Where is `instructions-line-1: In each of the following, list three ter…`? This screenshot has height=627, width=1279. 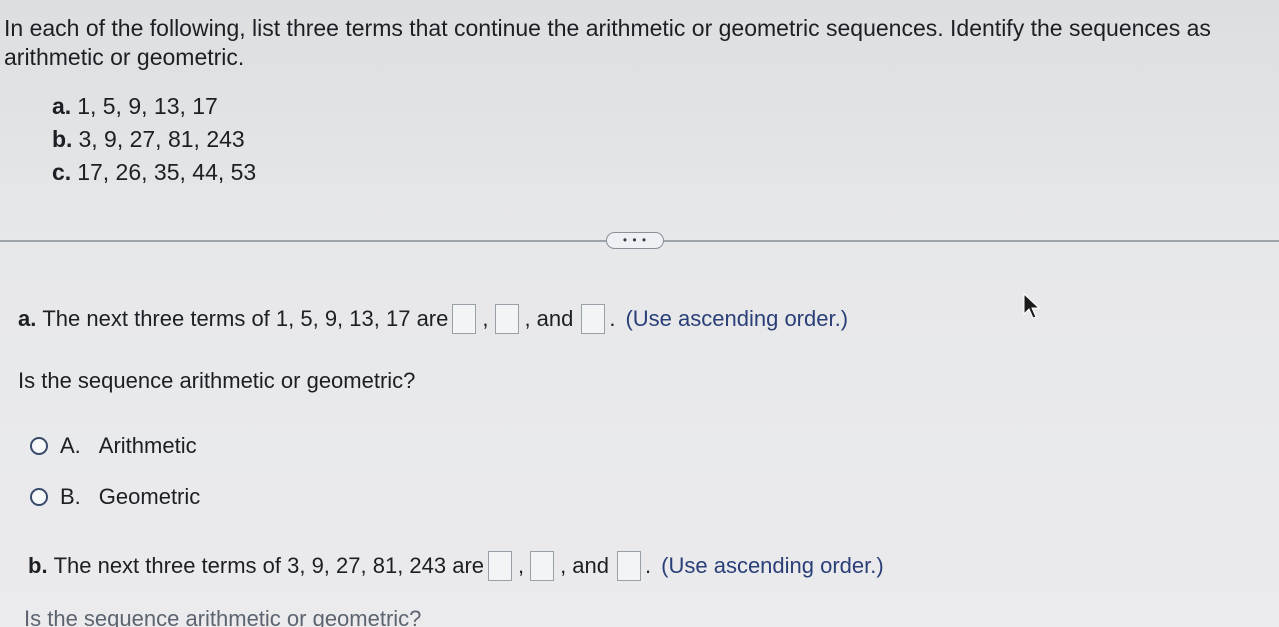 instructions-line-1: In each of the following, list three ter… is located at coordinates (607, 28).